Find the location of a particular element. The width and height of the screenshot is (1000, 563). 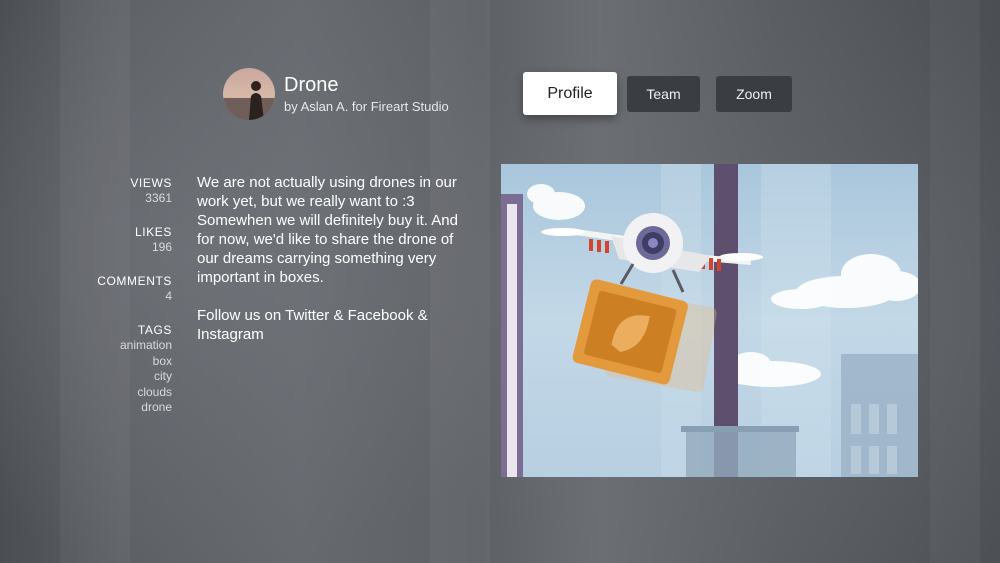

comments-stat: COMMENTS 4 is located at coordinates (102, 289).